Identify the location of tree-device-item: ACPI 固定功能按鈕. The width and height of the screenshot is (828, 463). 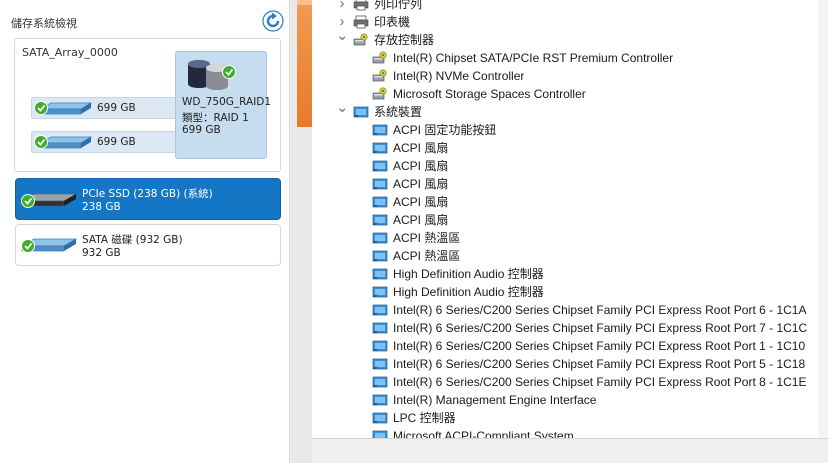
(565, 130).